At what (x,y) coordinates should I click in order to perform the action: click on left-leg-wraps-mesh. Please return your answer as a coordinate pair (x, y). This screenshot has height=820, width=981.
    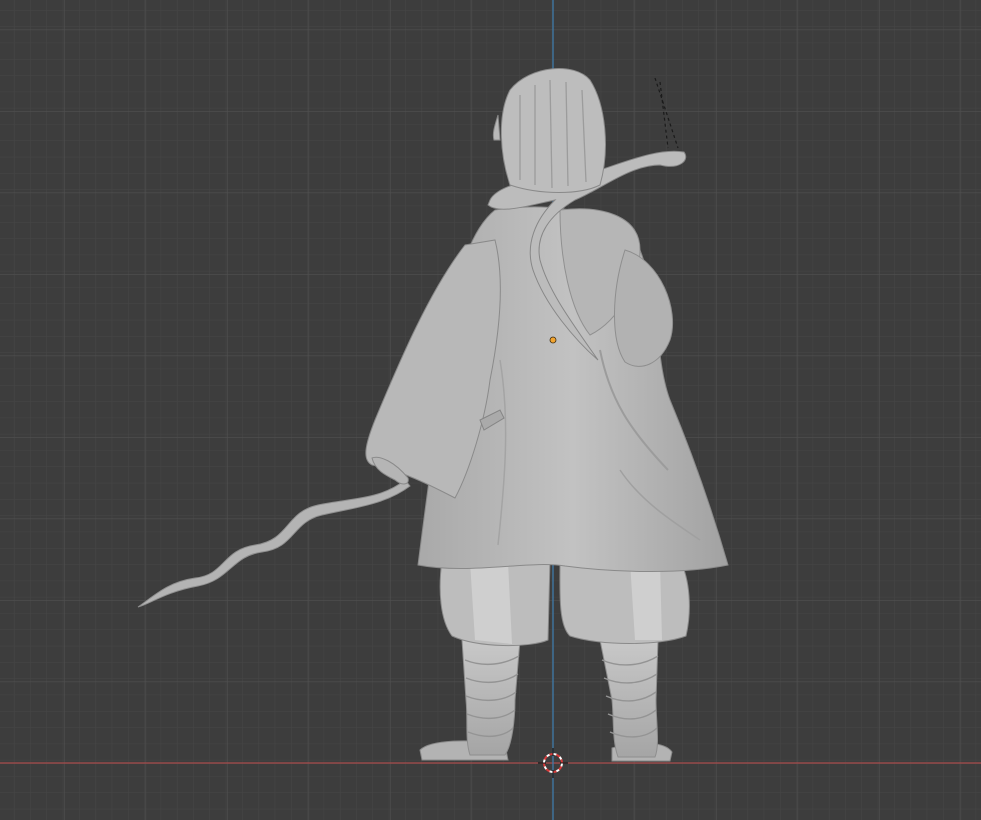
    Looking at the image, I should click on (491, 697).